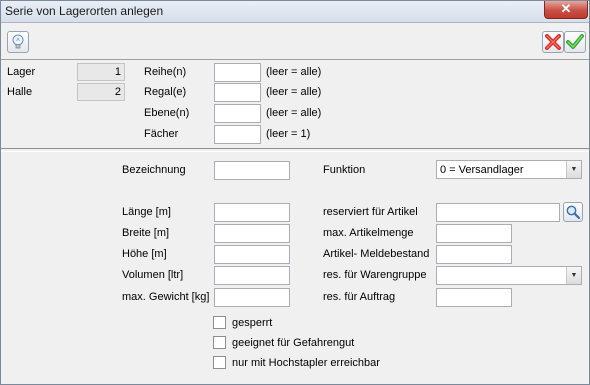 The width and height of the screenshot is (590, 385). What do you see at coordinates (146, 233) in the screenshot?
I see `breite-label: Breite [m]` at bounding box center [146, 233].